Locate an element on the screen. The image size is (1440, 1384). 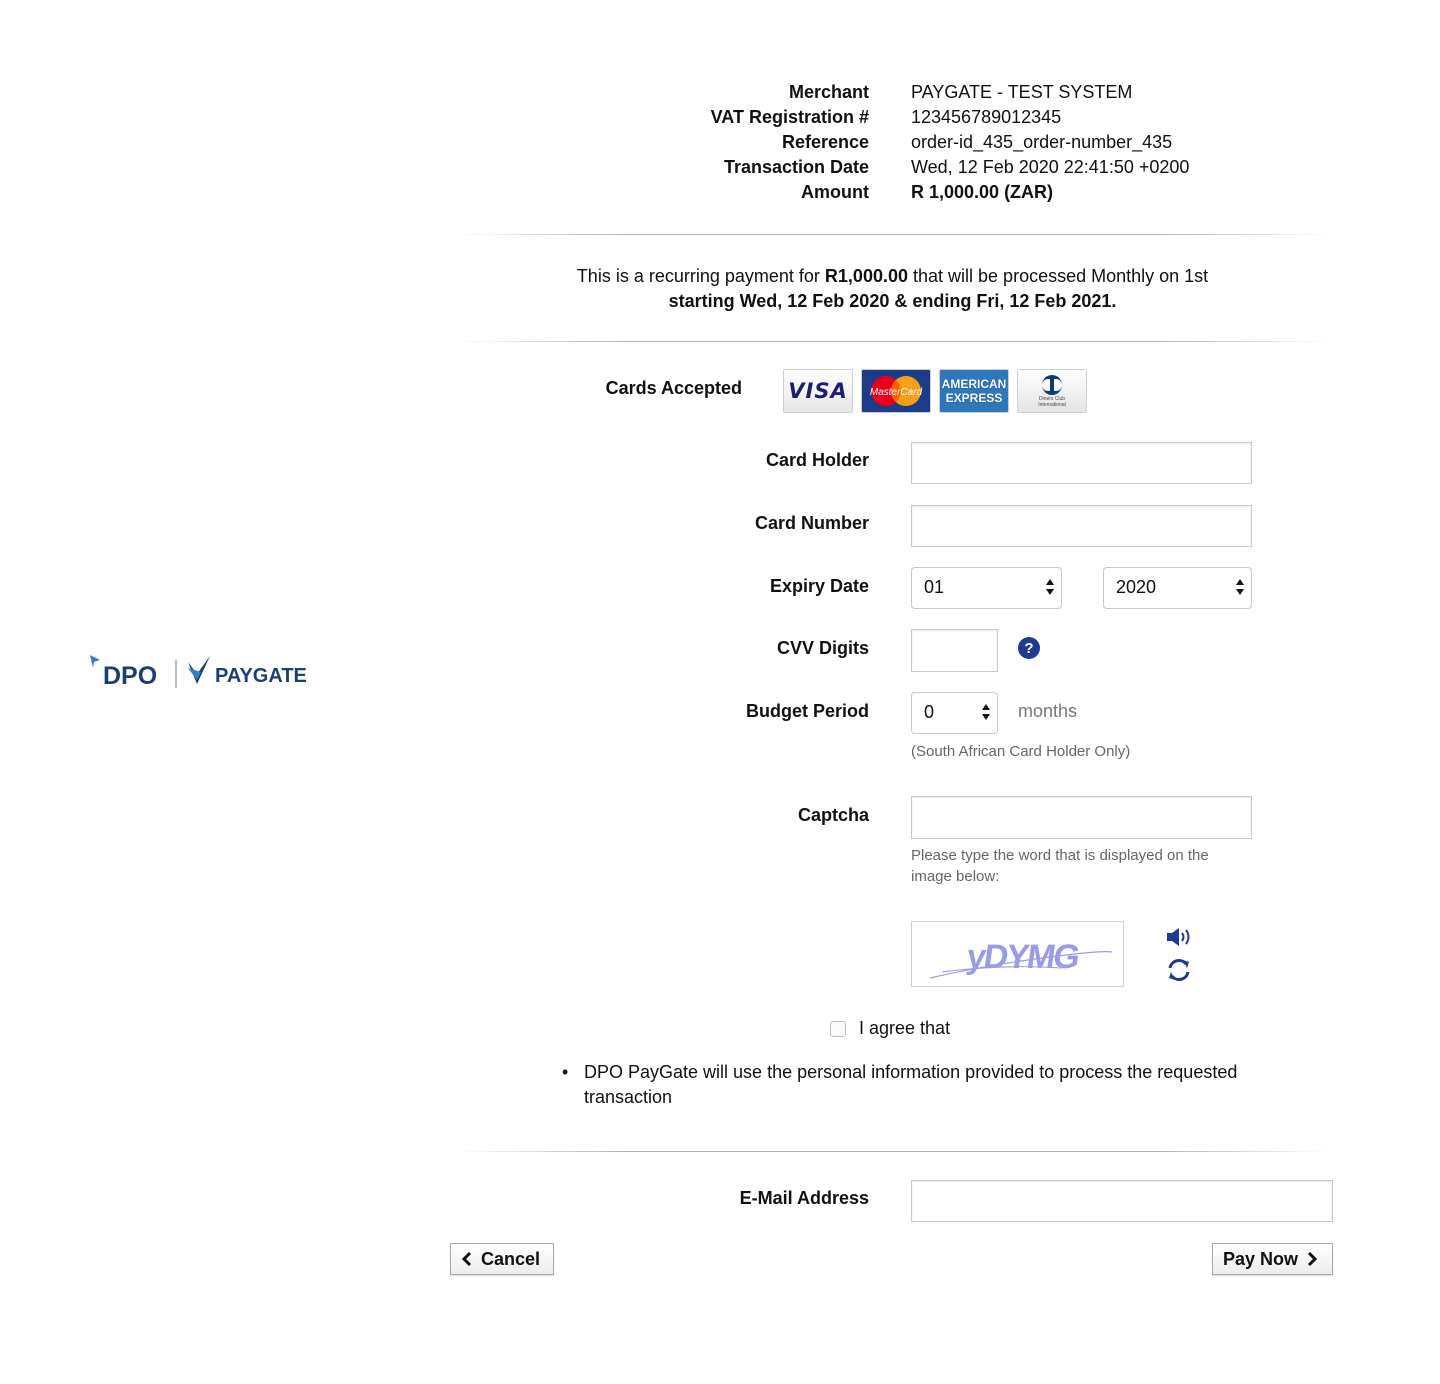
diners-card-text: Diners Club International is located at coordinates (1052, 402).